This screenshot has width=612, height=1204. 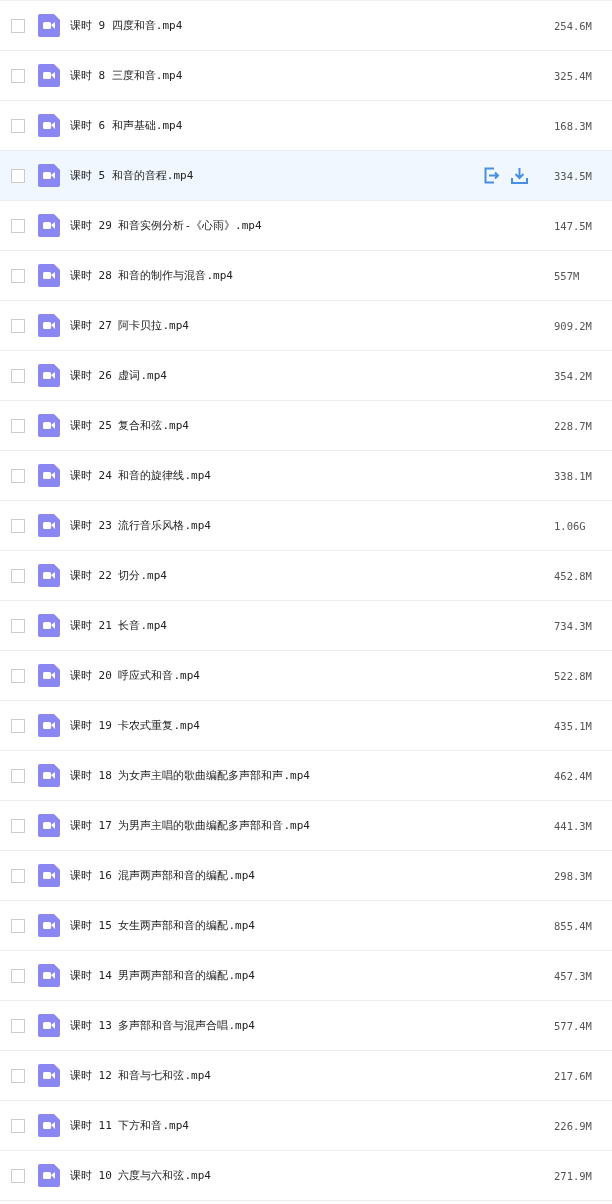 What do you see at coordinates (573, 675) in the screenshot?
I see `file-size: 522.8M` at bounding box center [573, 675].